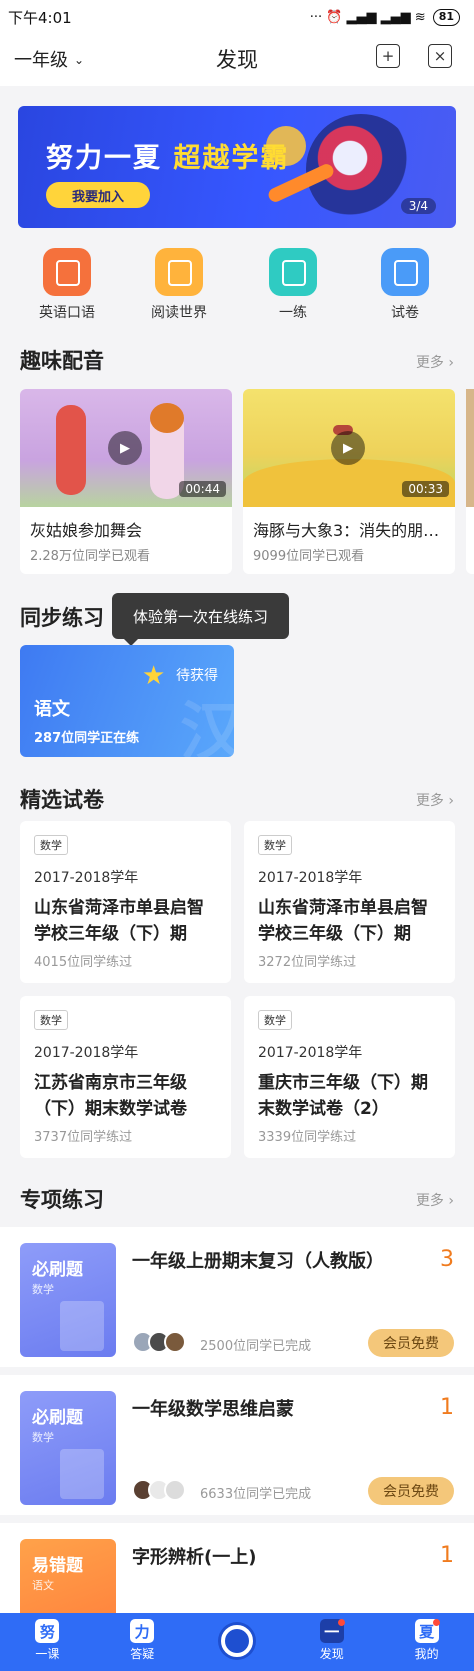 The height and width of the screenshot is (1671, 474). What do you see at coordinates (47, 1642) in the screenshot?
I see `tab-lesson: 努 一课` at bounding box center [47, 1642].